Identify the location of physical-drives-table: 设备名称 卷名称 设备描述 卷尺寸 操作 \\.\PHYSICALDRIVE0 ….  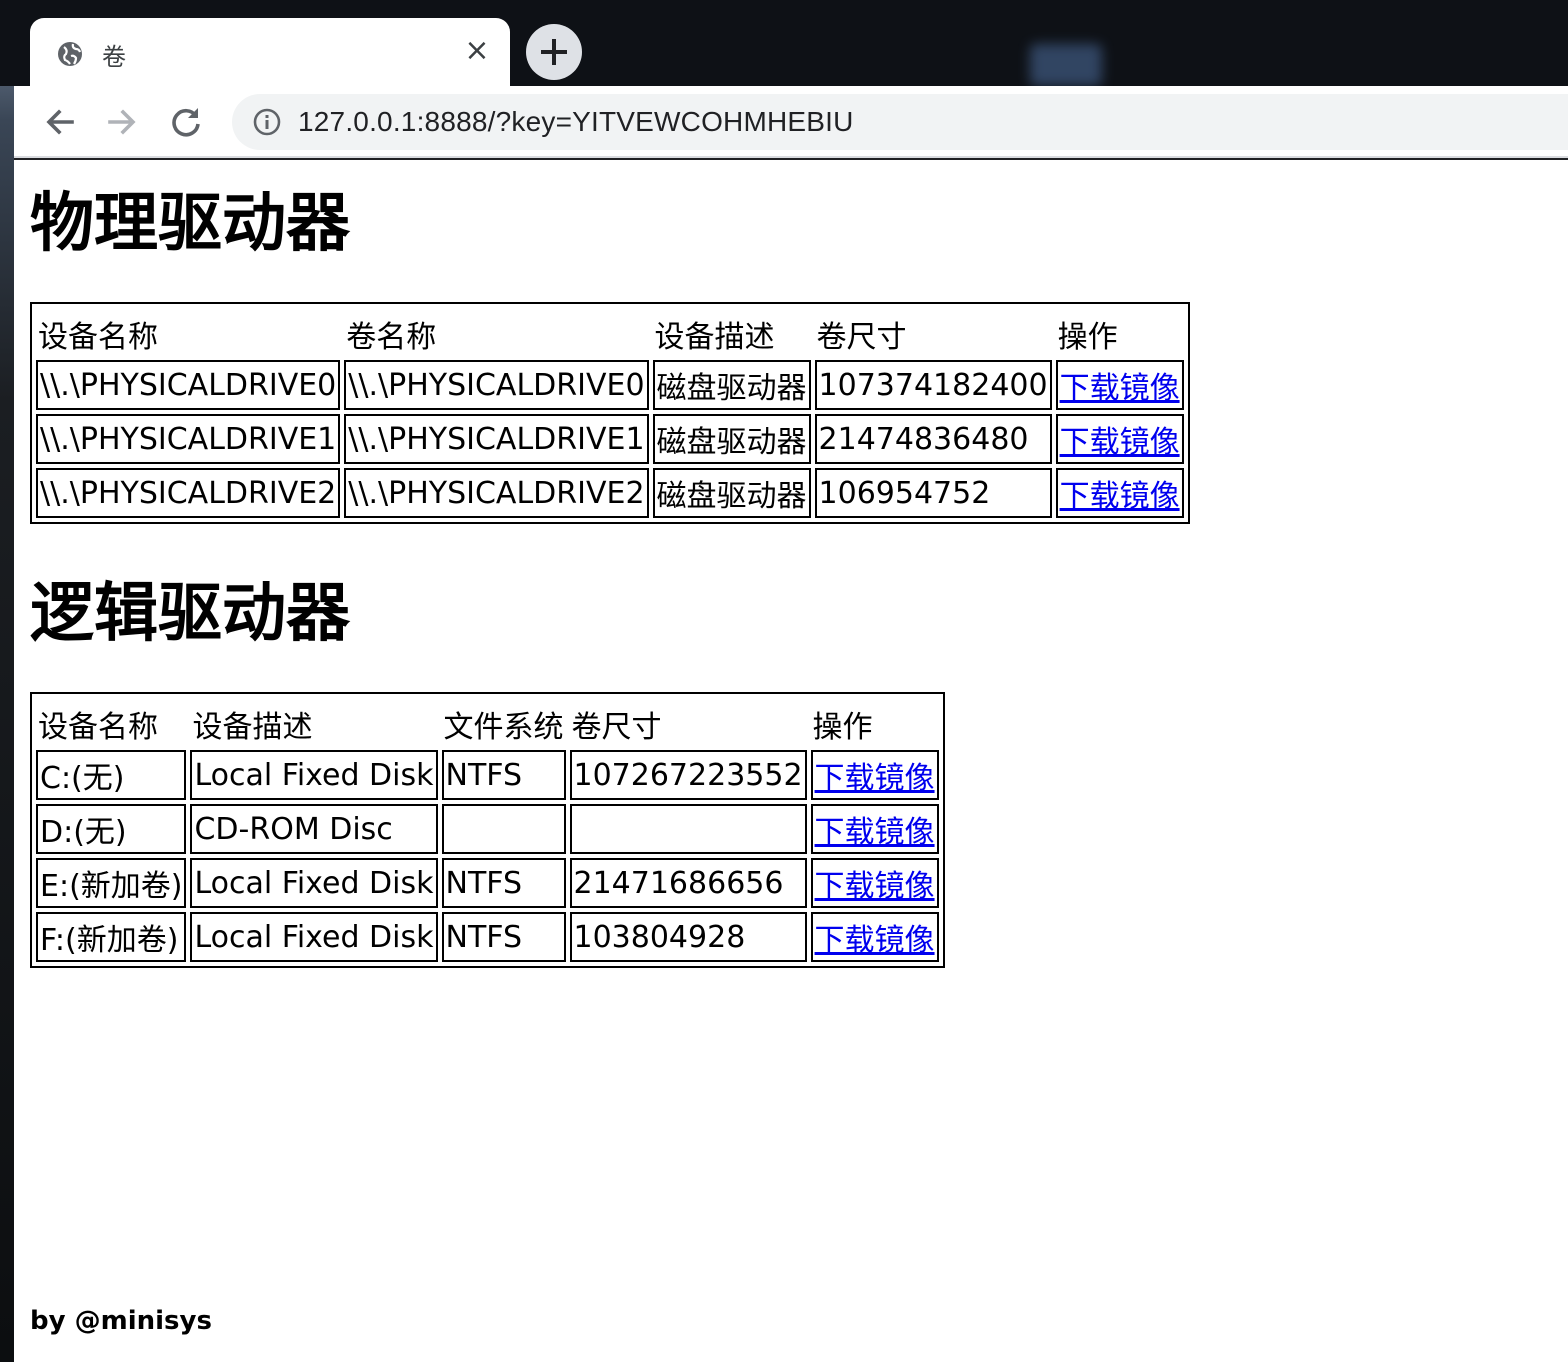
(610, 413).